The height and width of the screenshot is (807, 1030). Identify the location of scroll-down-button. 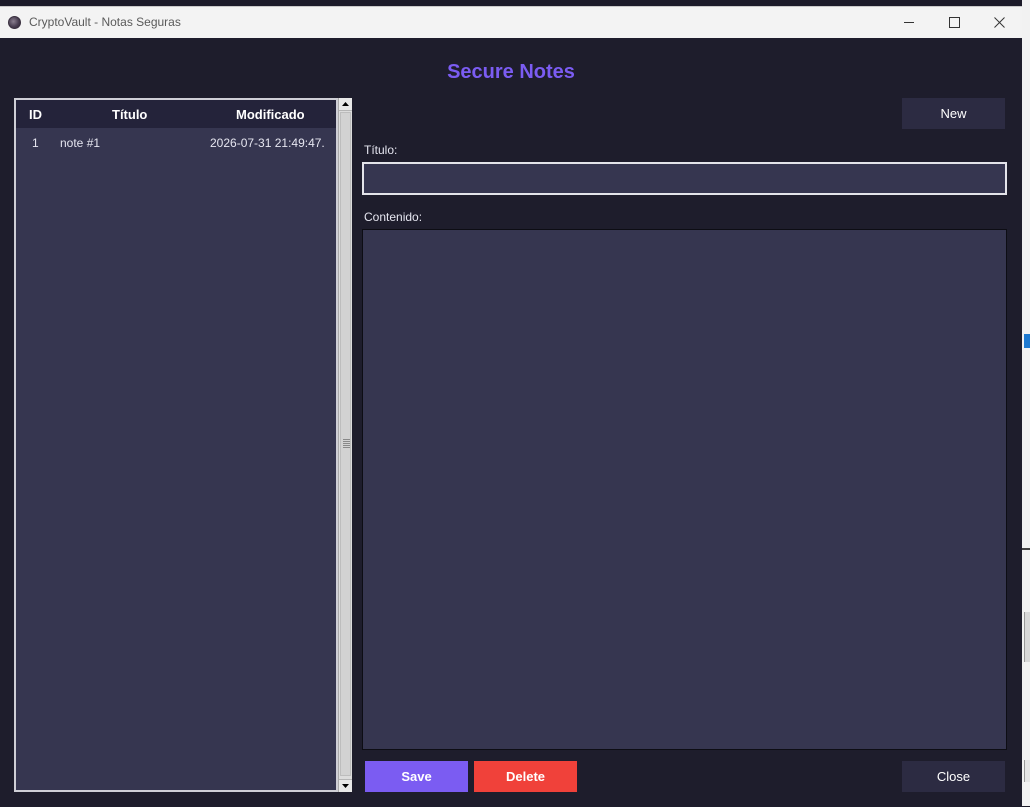
(345, 785).